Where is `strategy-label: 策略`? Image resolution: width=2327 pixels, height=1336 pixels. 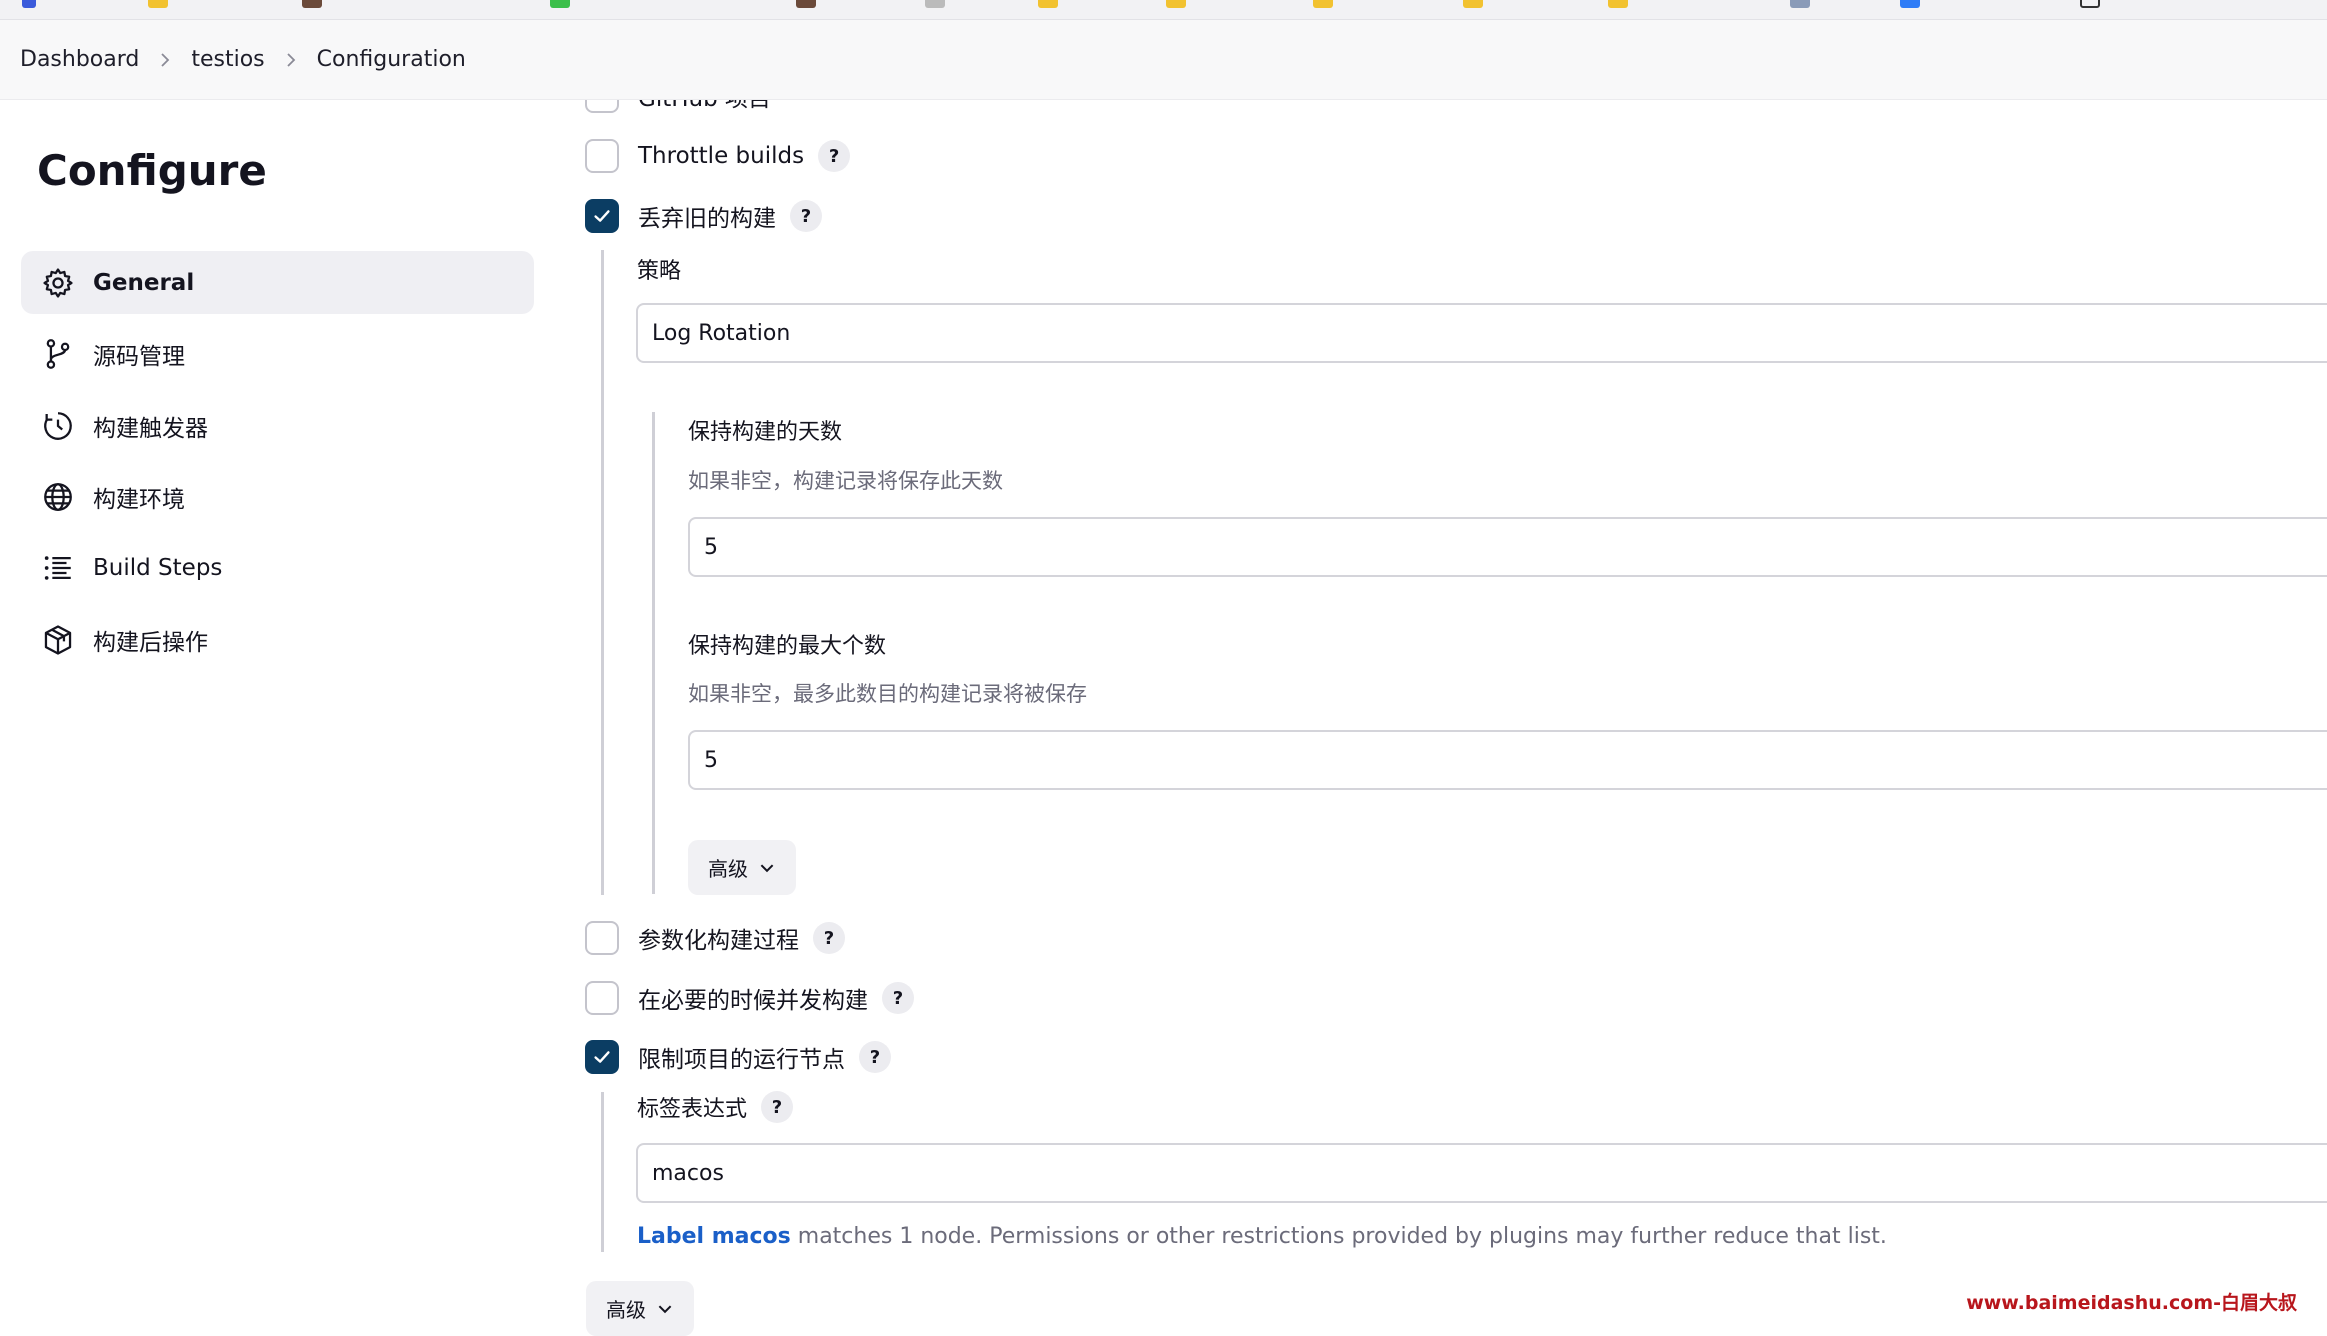 strategy-label: 策略 is located at coordinates (659, 271).